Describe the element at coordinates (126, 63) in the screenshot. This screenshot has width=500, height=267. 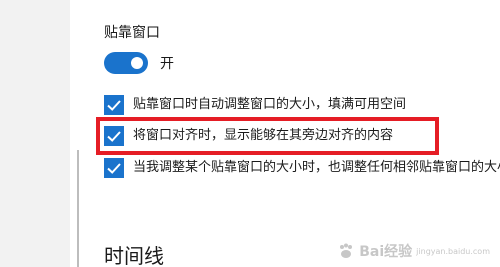
I see `snap-toggle-switch` at that location.